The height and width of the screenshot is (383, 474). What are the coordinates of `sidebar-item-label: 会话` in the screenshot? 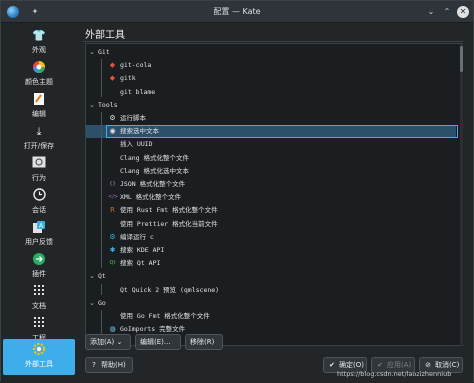 It's located at (39, 210).